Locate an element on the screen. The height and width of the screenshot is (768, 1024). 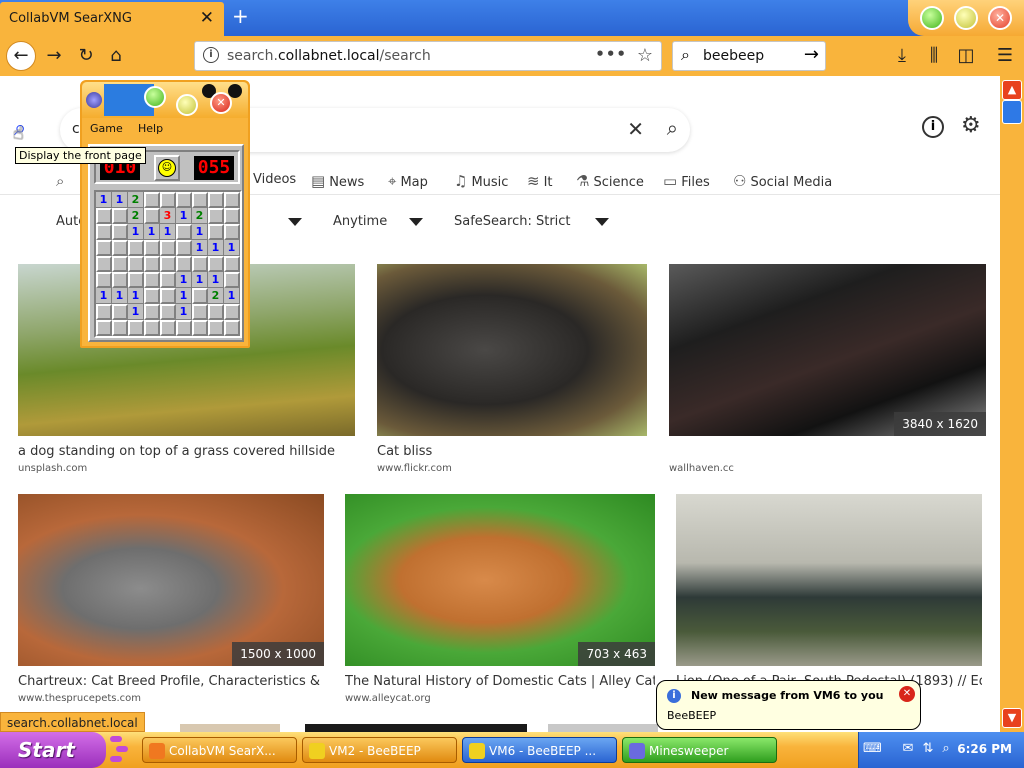
library-icon: ⫼ is located at coordinates (934, 56).